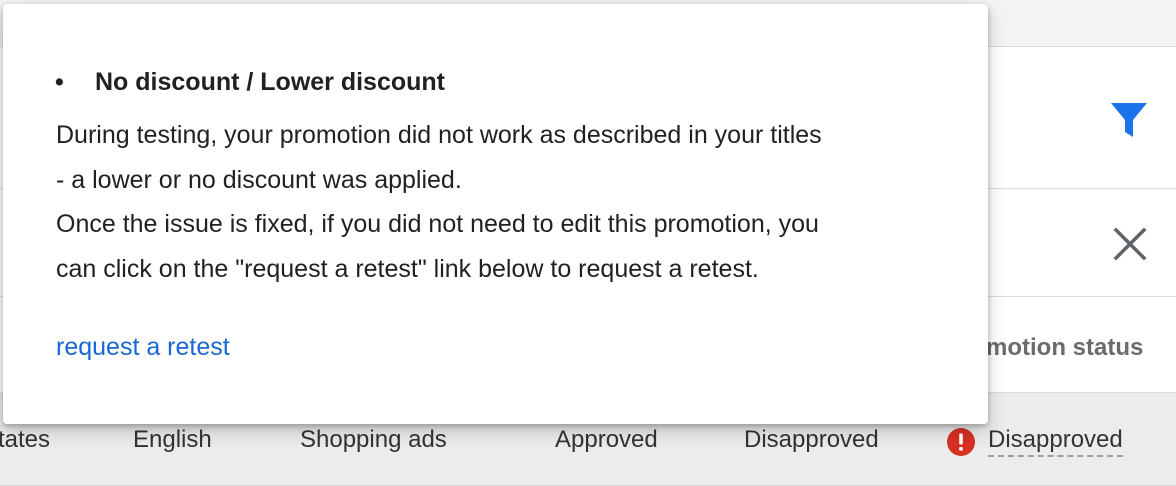 The width and height of the screenshot is (1176, 486). Describe the element at coordinates (811, 439) in the screenshot. I see `table-cell-disapproved: Disapproved` at that location.